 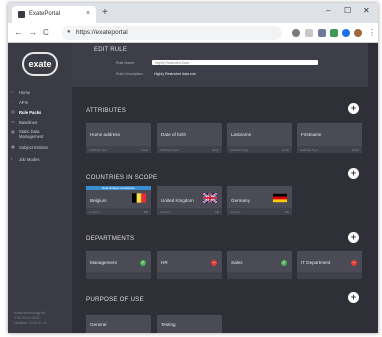 What do you see at coordinates (32, 32) in the screenshot?
I see `forward-button: →` at bounding box center [32, 32].